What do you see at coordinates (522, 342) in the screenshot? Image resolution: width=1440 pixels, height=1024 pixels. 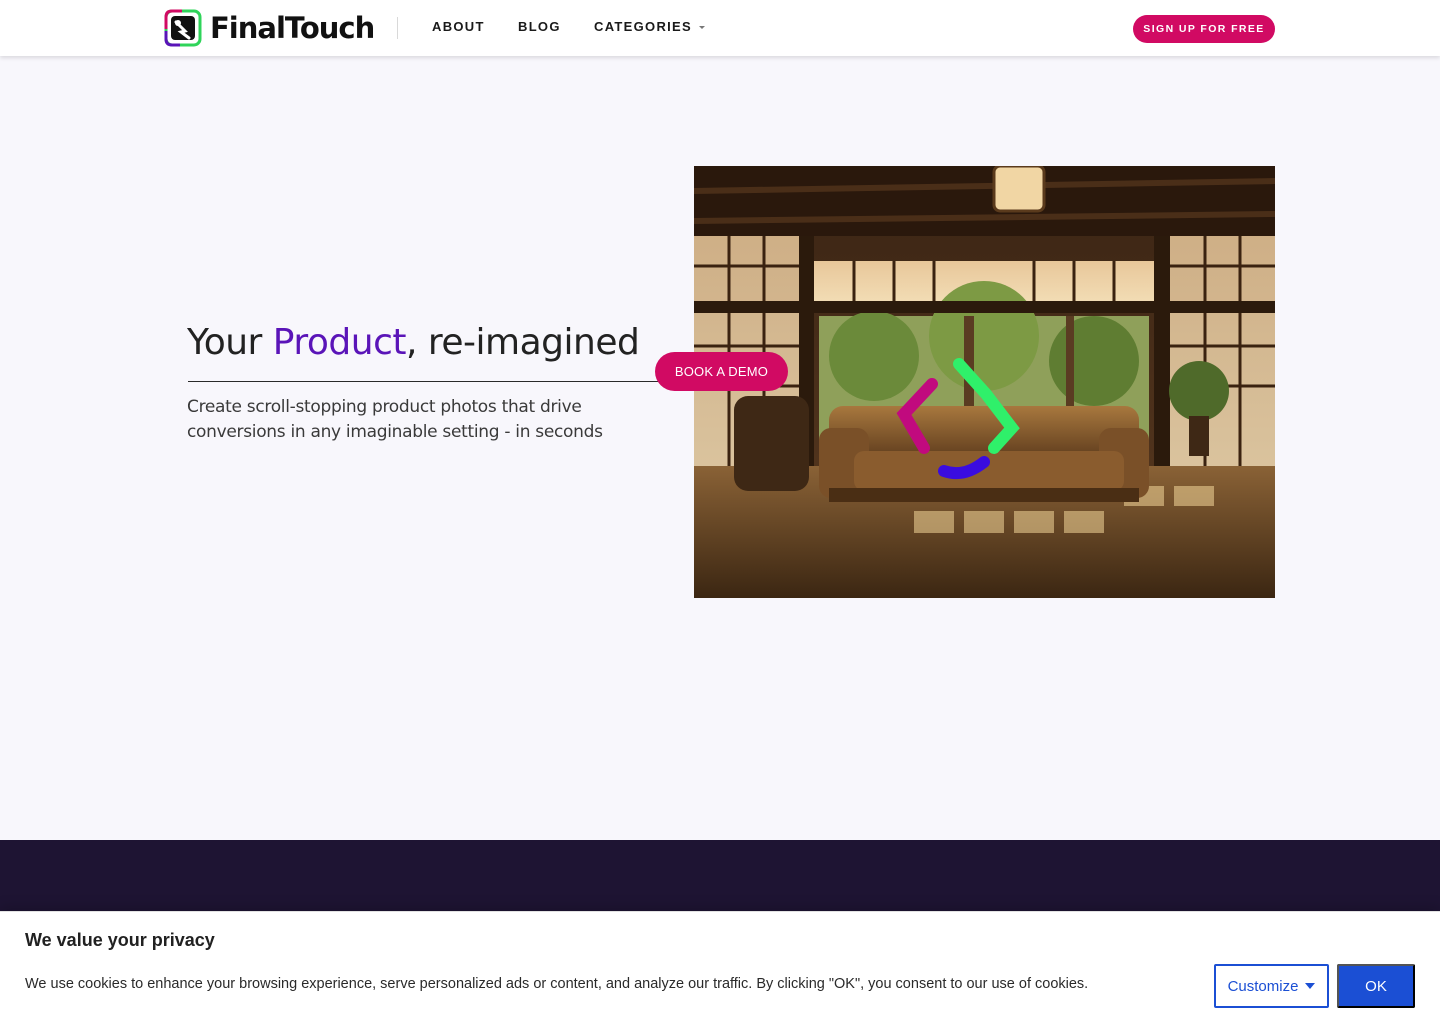 I see `hero-title-after: , re-imagined` at bounding box center [522, 342].